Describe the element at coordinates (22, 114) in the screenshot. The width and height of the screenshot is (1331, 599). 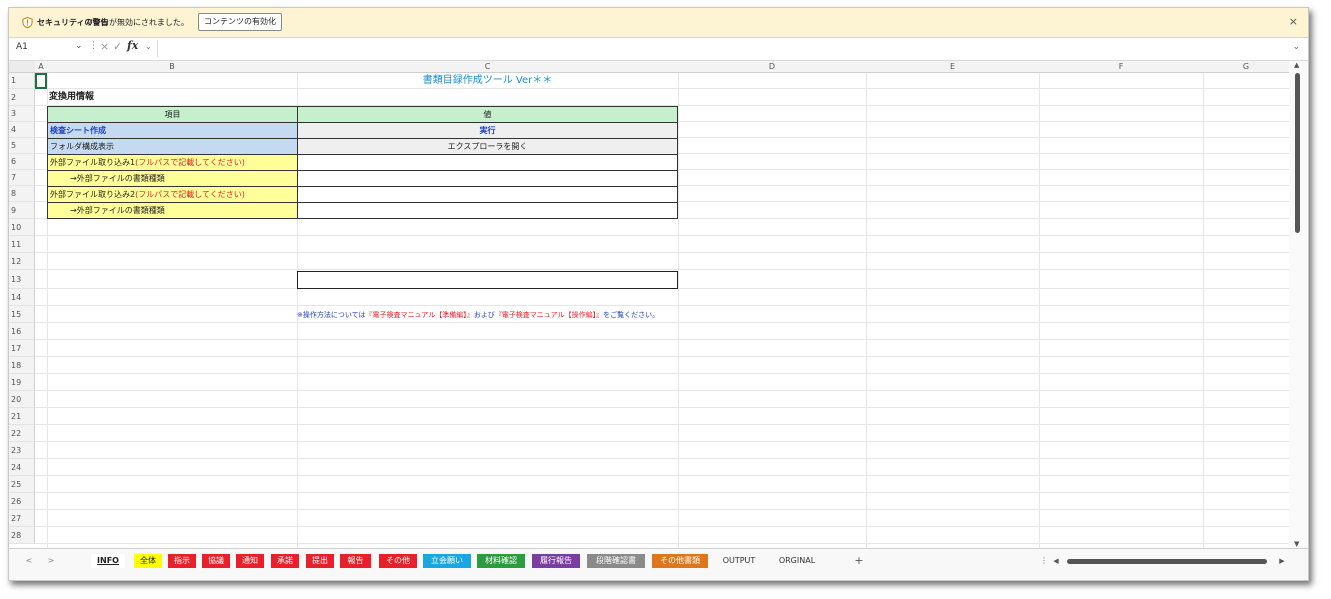
I see `row-header: 3` at that location.